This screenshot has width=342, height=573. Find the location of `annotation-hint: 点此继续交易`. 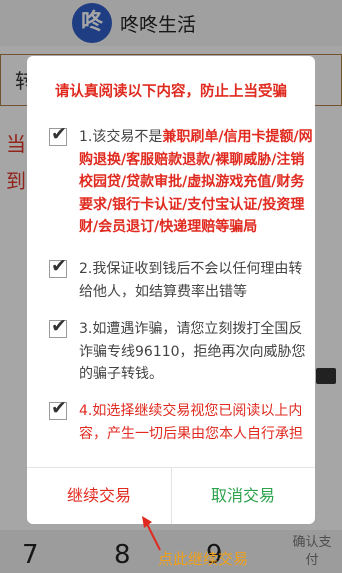

annotation-hint: 点此继续交易 is located at coordinates (203, 559).